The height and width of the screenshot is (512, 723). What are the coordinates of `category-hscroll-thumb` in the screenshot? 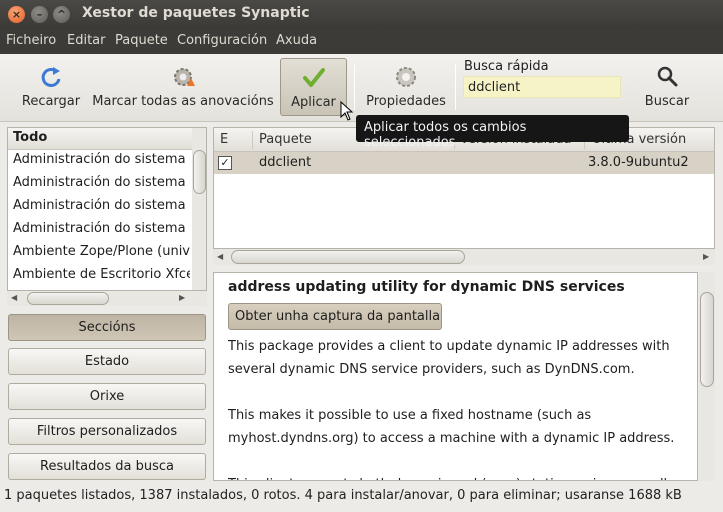 It's located at (68, 298).